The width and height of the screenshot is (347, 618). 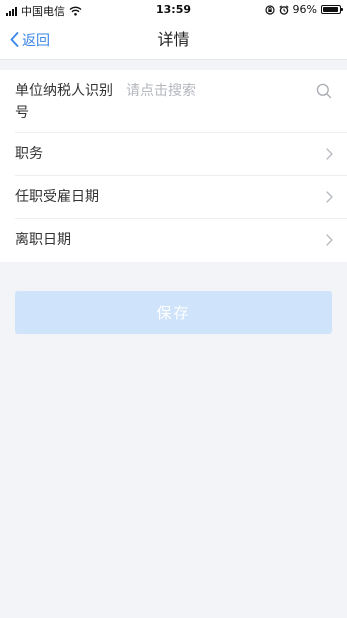 I want to click on battery-icon, so click(x=332, y=9).